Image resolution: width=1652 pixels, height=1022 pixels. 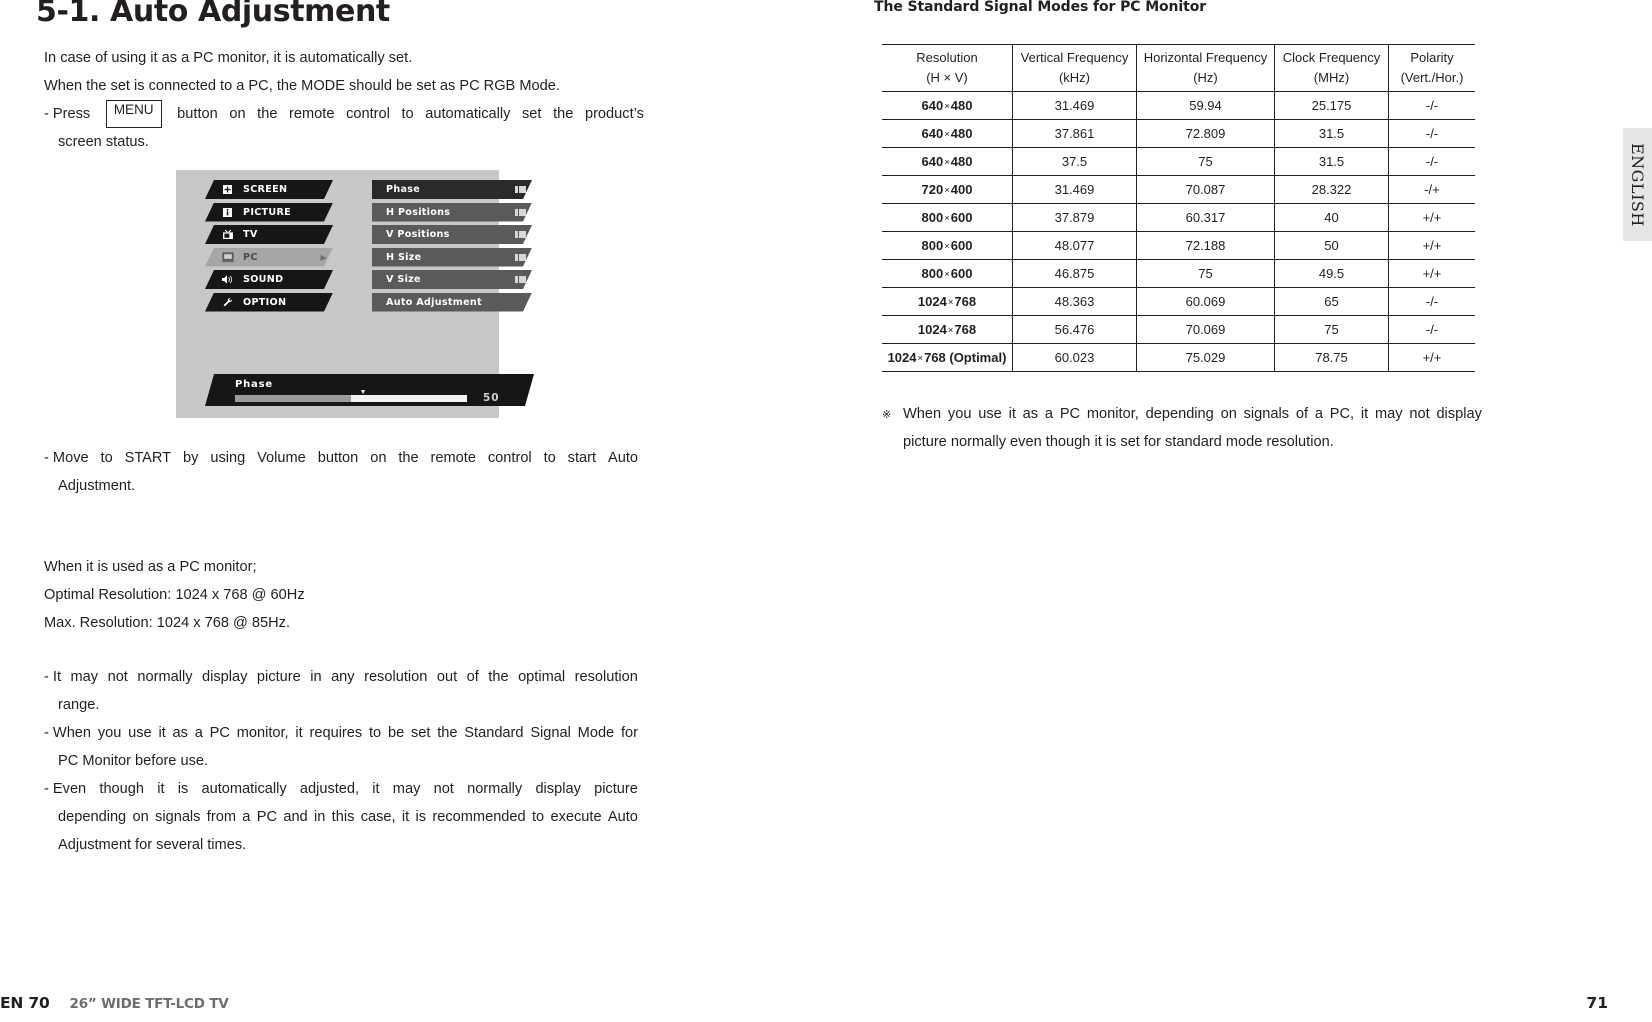 I want to click on osd-slider-value: 50, so click(x=491, y=398).